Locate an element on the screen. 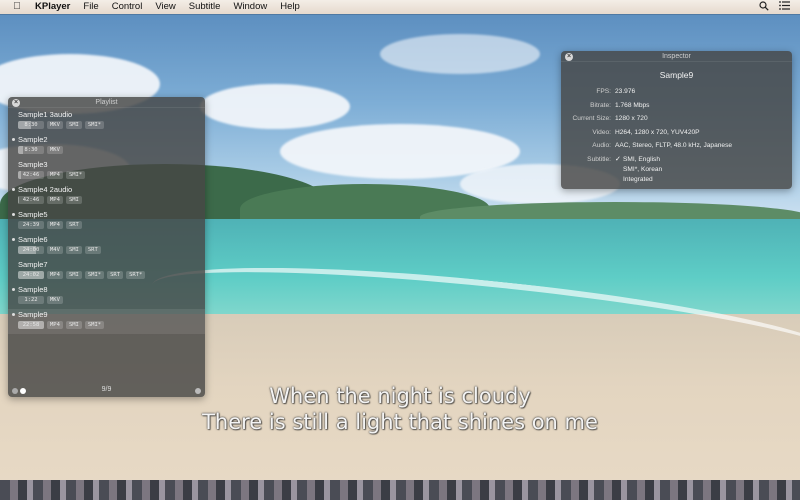 The height and width of the screenshot is (500, 800). playlist-item-tags: 42:46 MP4 SMI* is located at coordinates (111, 175).